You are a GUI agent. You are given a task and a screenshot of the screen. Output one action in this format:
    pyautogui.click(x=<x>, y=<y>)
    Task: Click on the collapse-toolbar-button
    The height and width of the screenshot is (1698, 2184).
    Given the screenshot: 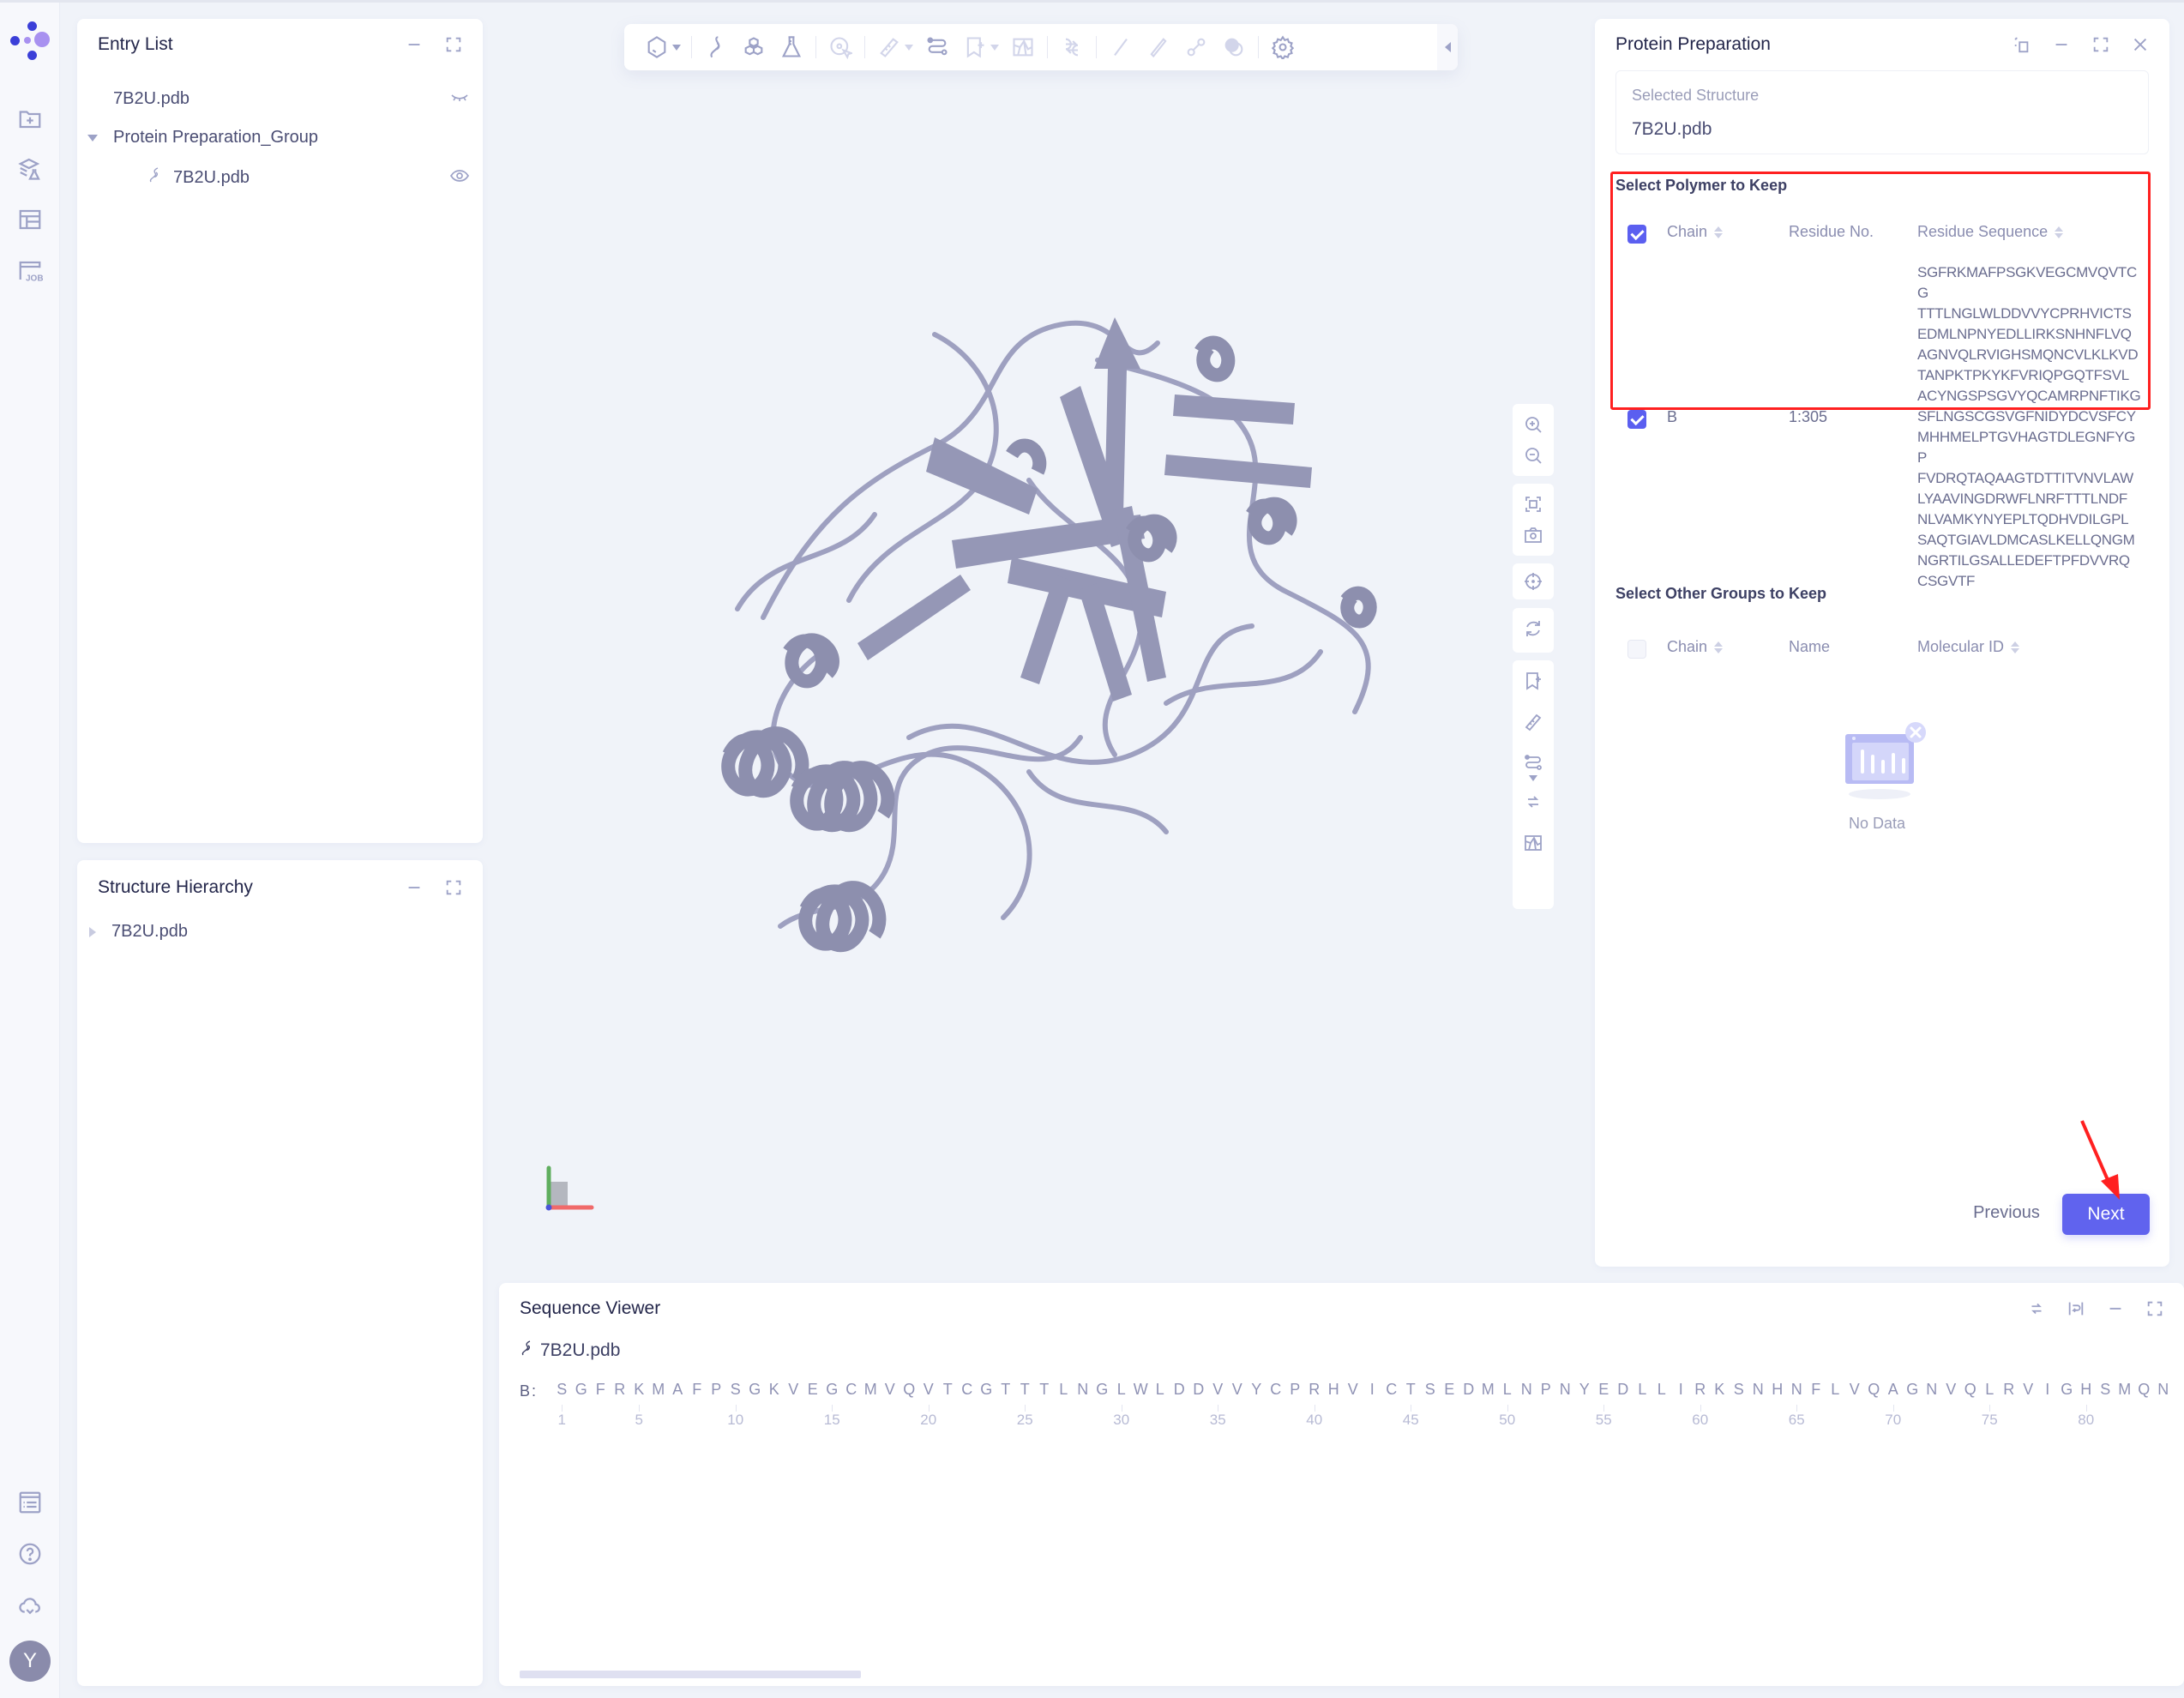 What is the action you would take?
    pyautogui.click(x=1447, y=47)
    